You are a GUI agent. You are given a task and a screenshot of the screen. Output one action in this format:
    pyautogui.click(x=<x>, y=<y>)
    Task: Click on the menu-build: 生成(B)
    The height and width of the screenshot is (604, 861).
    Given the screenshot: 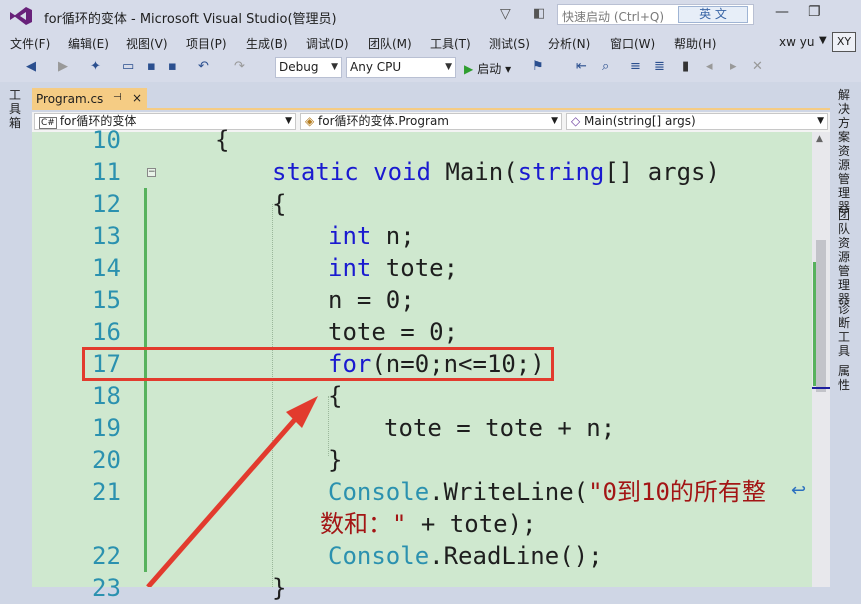 What is the action you would take?
    pyautogui.click(x=267, y=43)
    